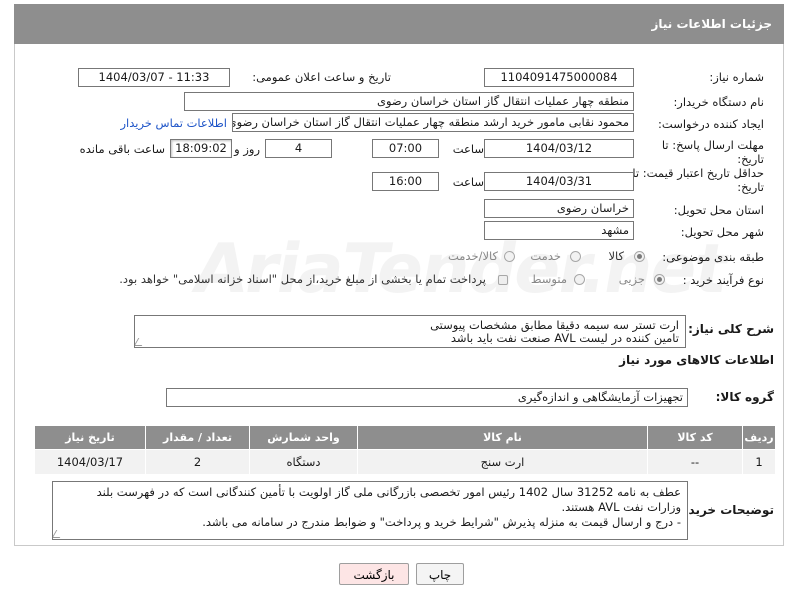 The height and width of the screenshot is (598, 788). What do you see at coordinates (559, 148) in the screenshot?
I see `reply-date-field: 1404/03/12` at bounding box center [559, 148].